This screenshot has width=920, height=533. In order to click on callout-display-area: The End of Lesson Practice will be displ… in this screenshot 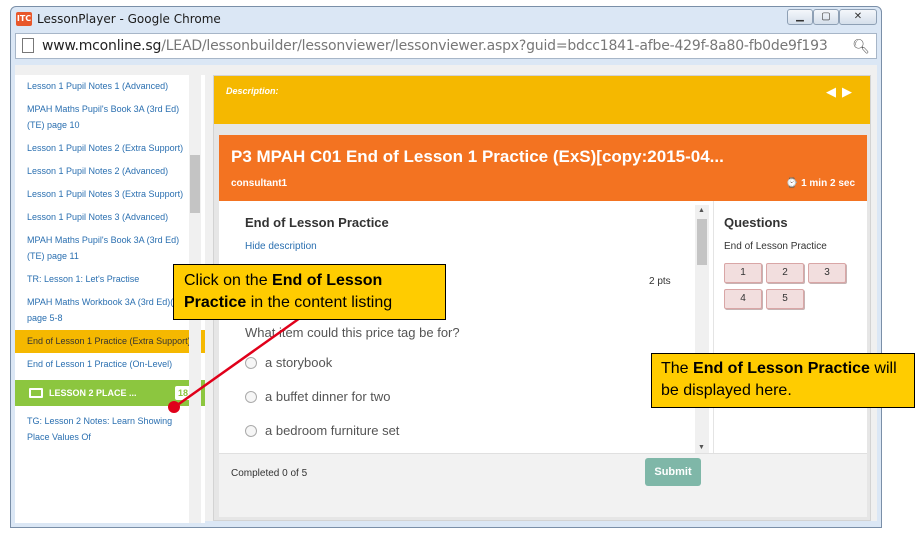, I will do `click(783, 380)`.